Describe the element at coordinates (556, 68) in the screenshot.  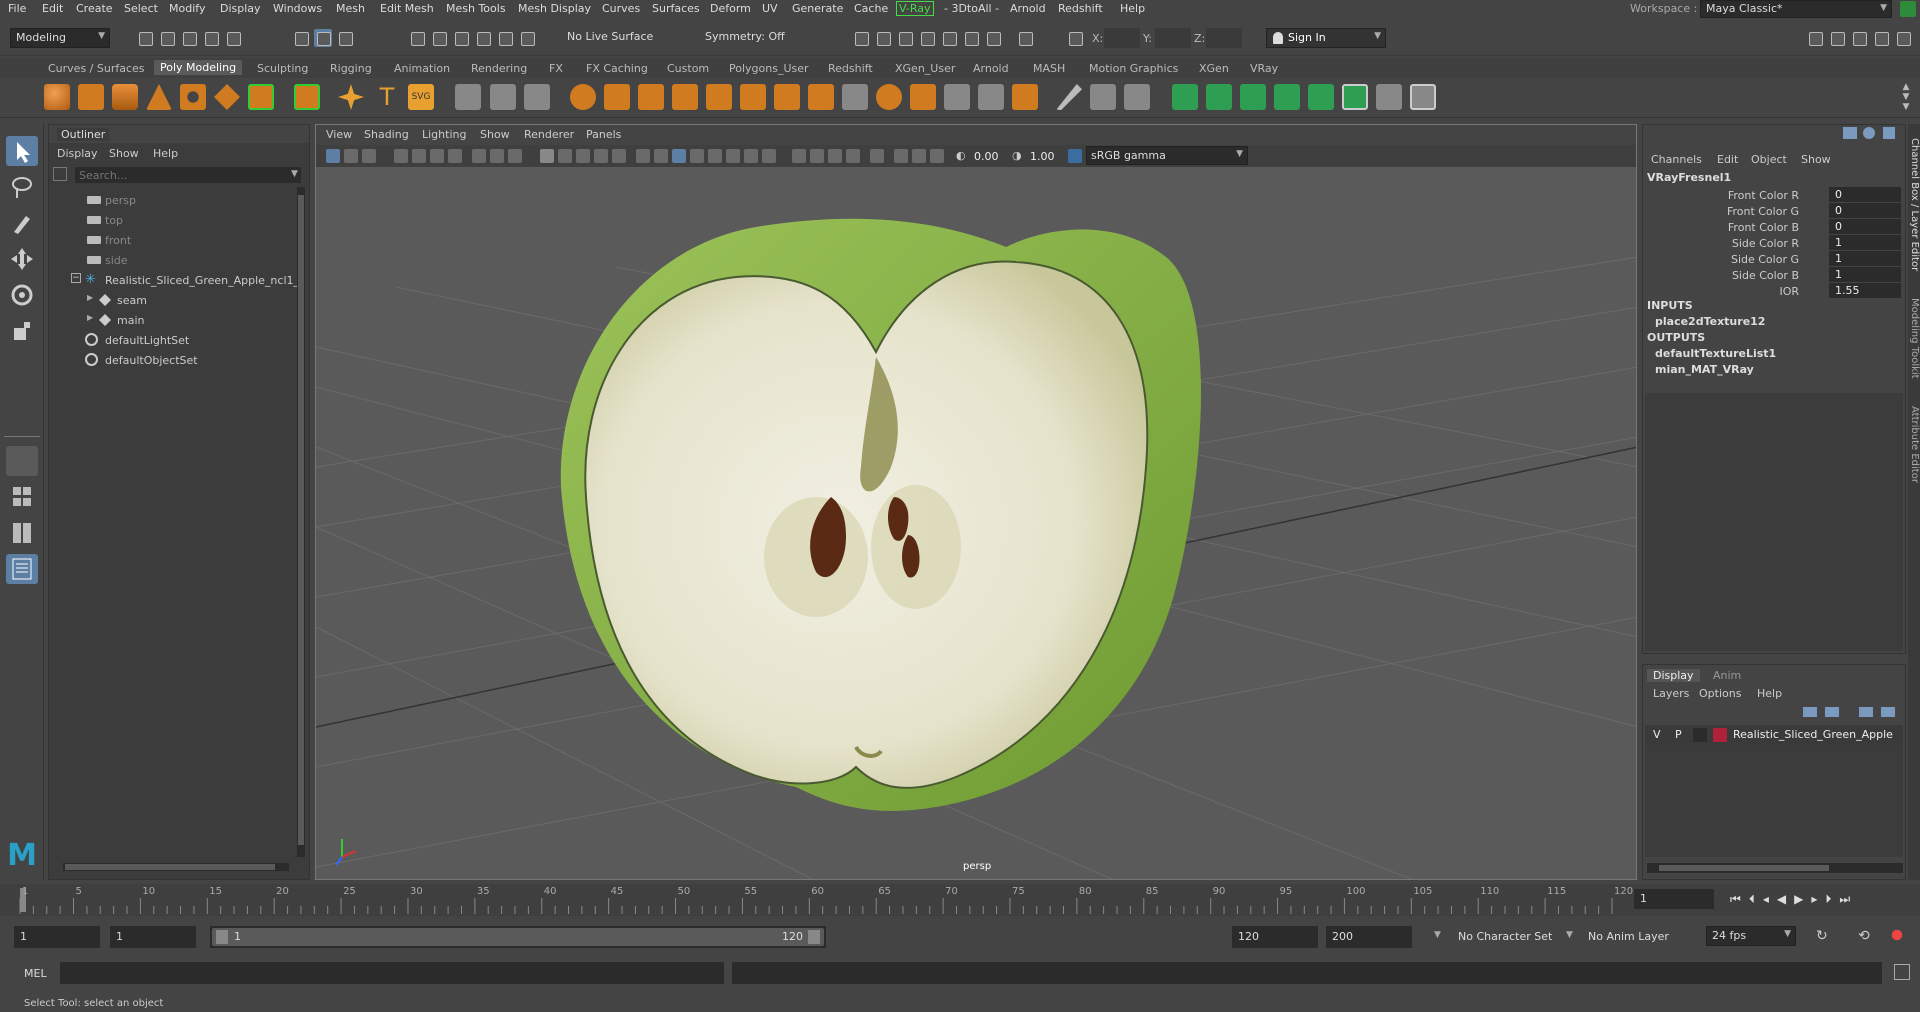
I see `tab-fx: FX` at that location.